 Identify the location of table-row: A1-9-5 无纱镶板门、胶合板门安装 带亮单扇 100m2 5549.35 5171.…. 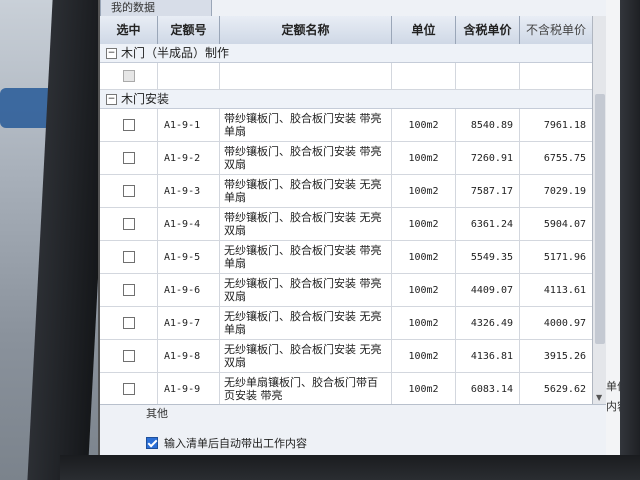
(346, 257).